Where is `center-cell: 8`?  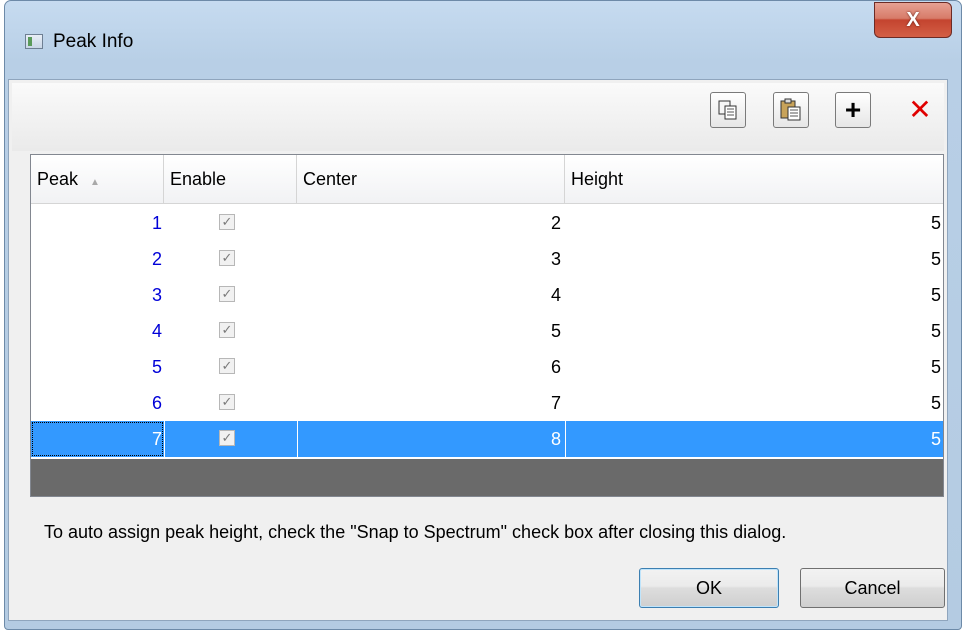 center-cell: 8 is located at coordinates (431, 439).